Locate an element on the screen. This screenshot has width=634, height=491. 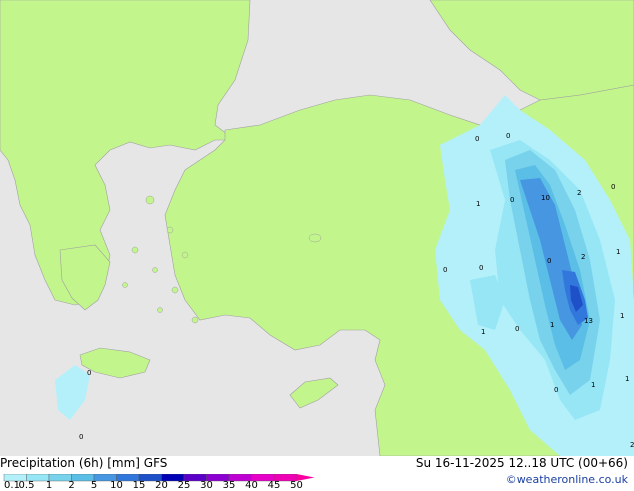
colorbar-tick-label: 25 is located at coordinates (184, 485).